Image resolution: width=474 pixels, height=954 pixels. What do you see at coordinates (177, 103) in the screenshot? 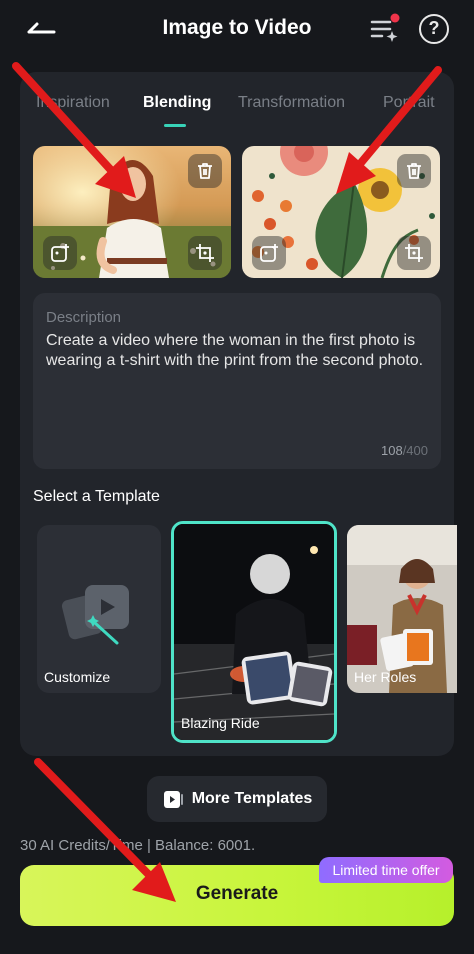
I see `tab-blending: Blending` at bounding box center [177, 103].